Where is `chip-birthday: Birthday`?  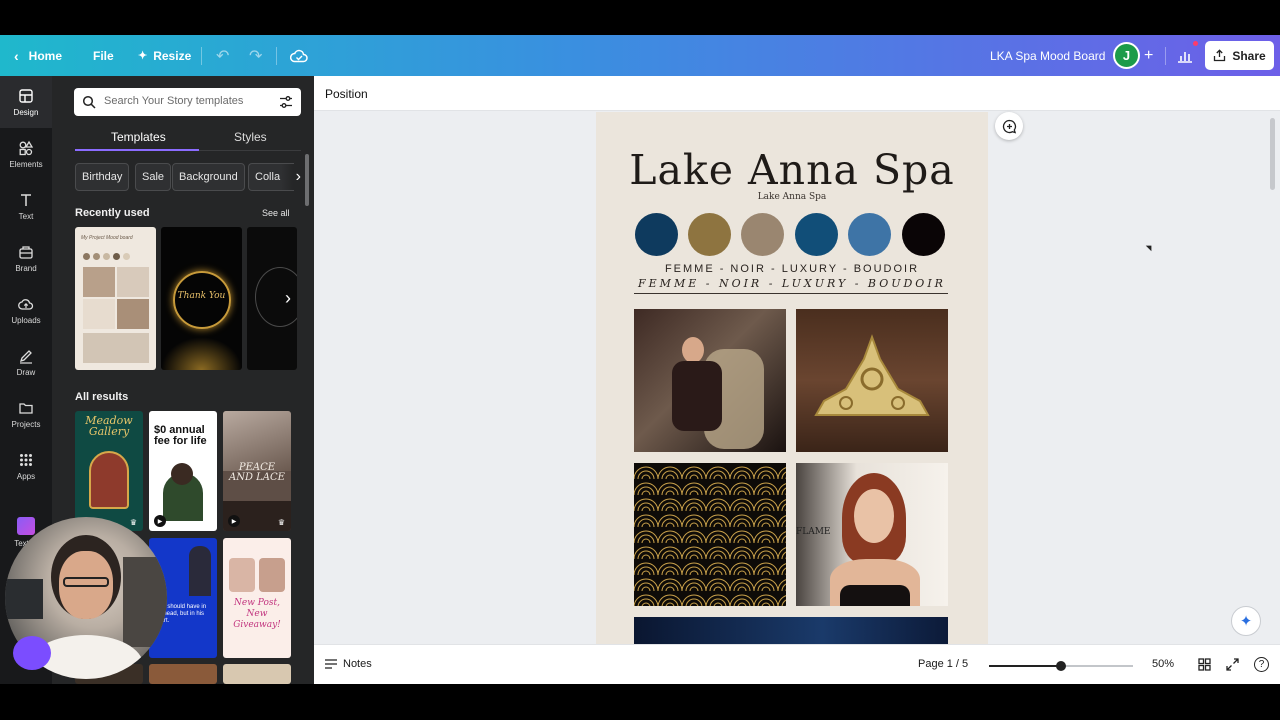
chip-birthday: Birthday is located at coordinates (102, 177).